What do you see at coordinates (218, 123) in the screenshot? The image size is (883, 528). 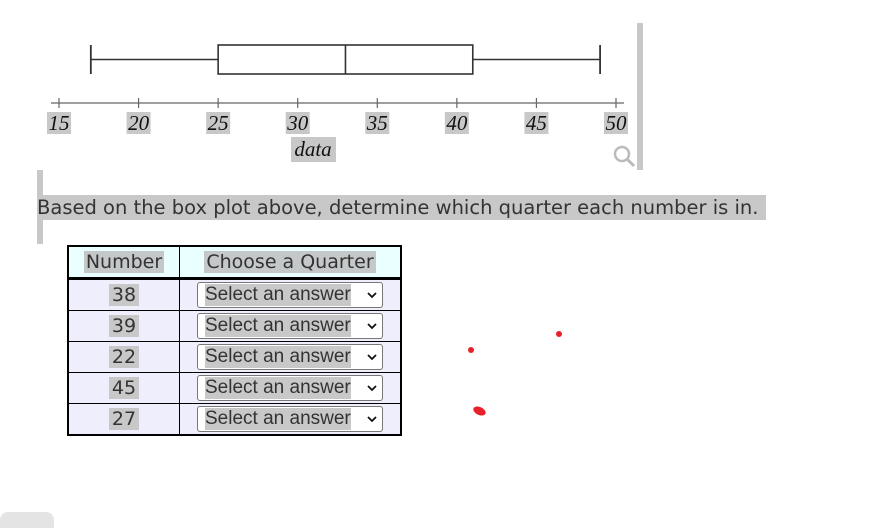 I see `x-tick-label: 25` at bounding box center [218, 123].